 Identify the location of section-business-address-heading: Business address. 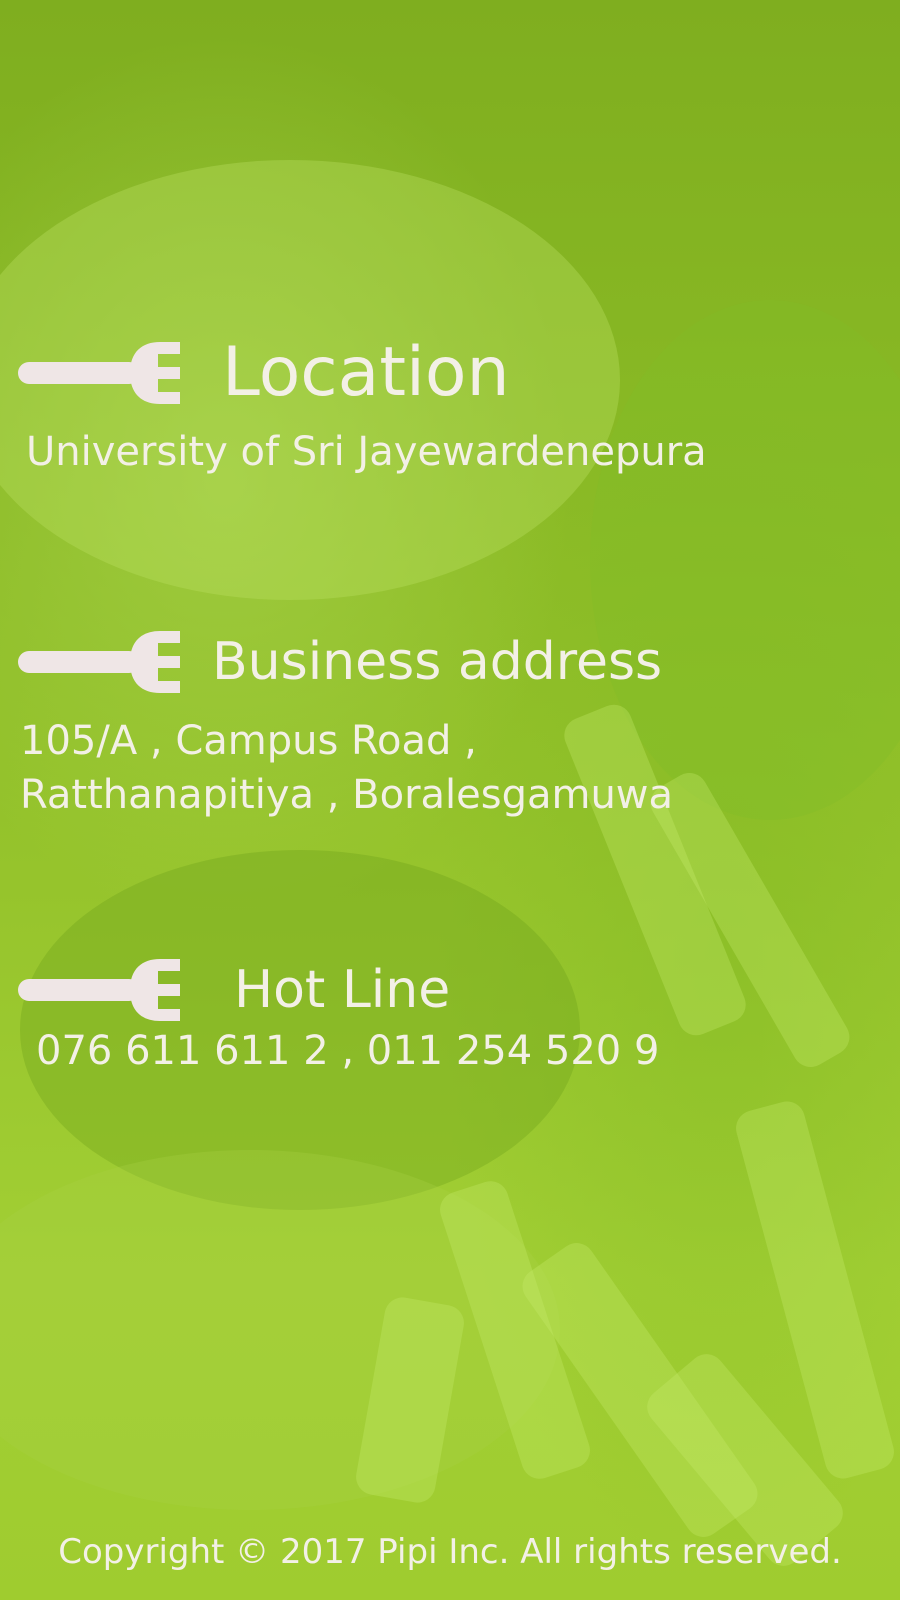
(340, 662).